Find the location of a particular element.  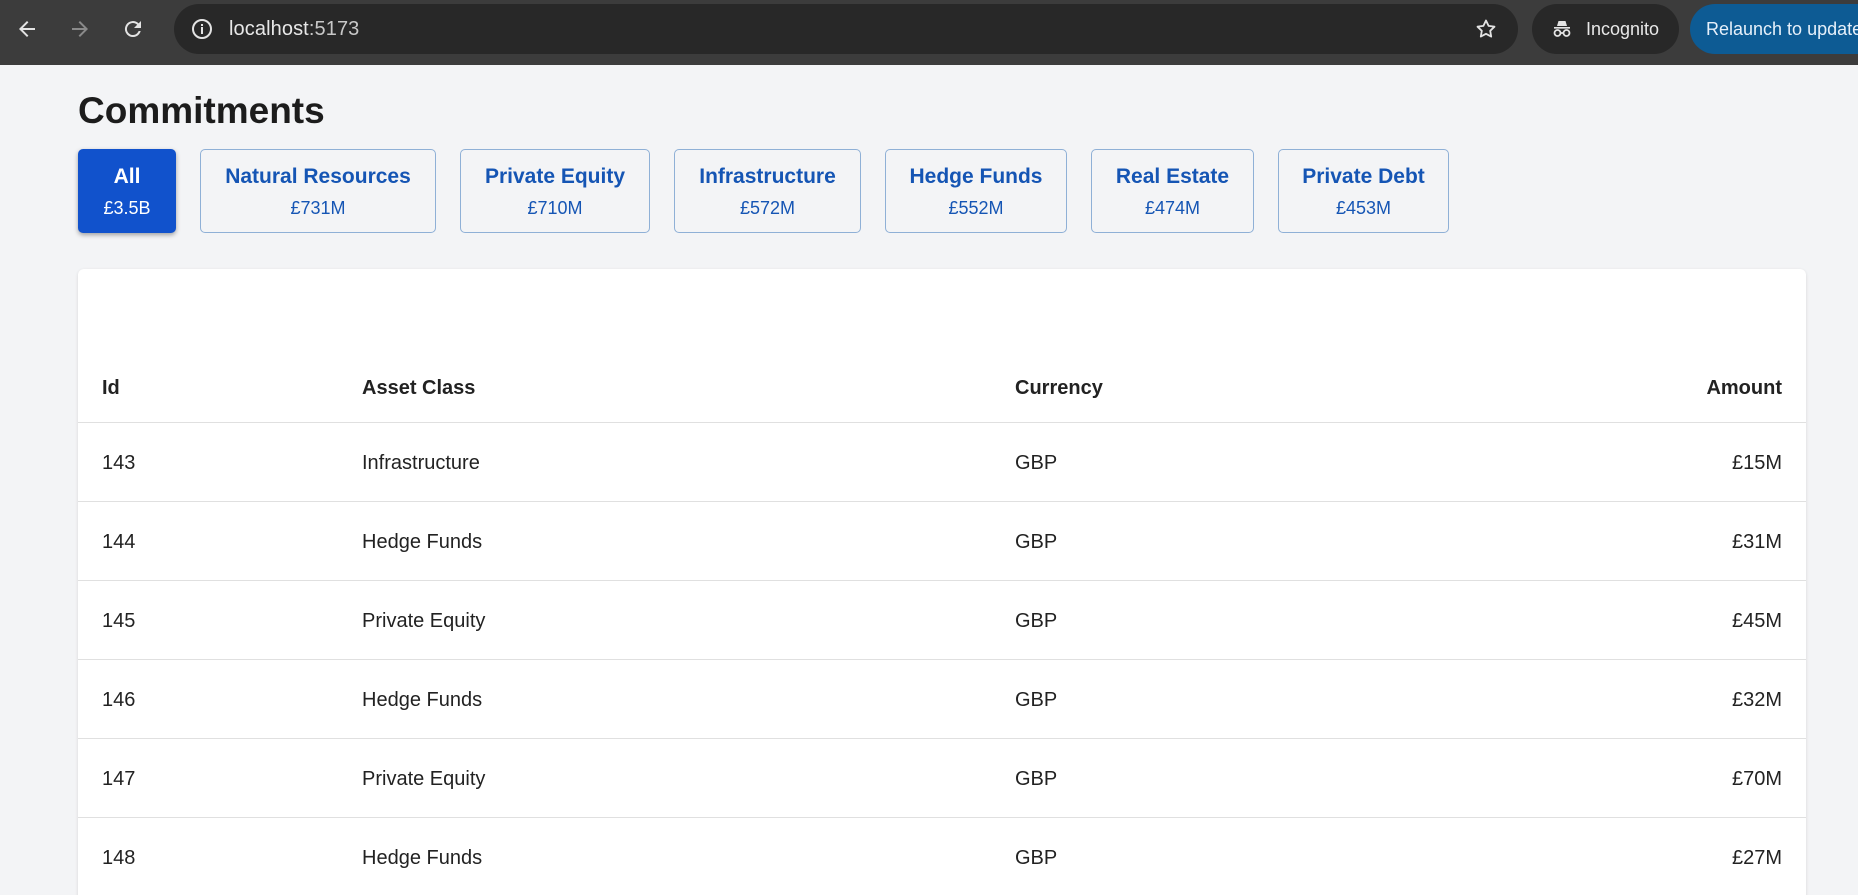

incognito-icon is located at coordinates (1562, 29).